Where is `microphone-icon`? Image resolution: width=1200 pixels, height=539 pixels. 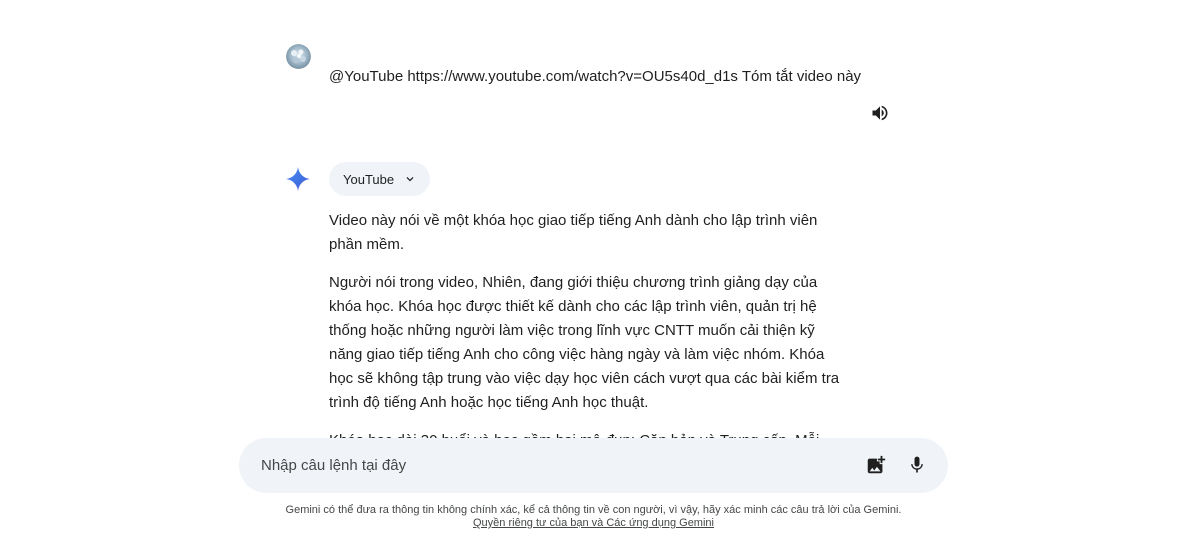 microphone-icon is located at coordinates (917, 464).